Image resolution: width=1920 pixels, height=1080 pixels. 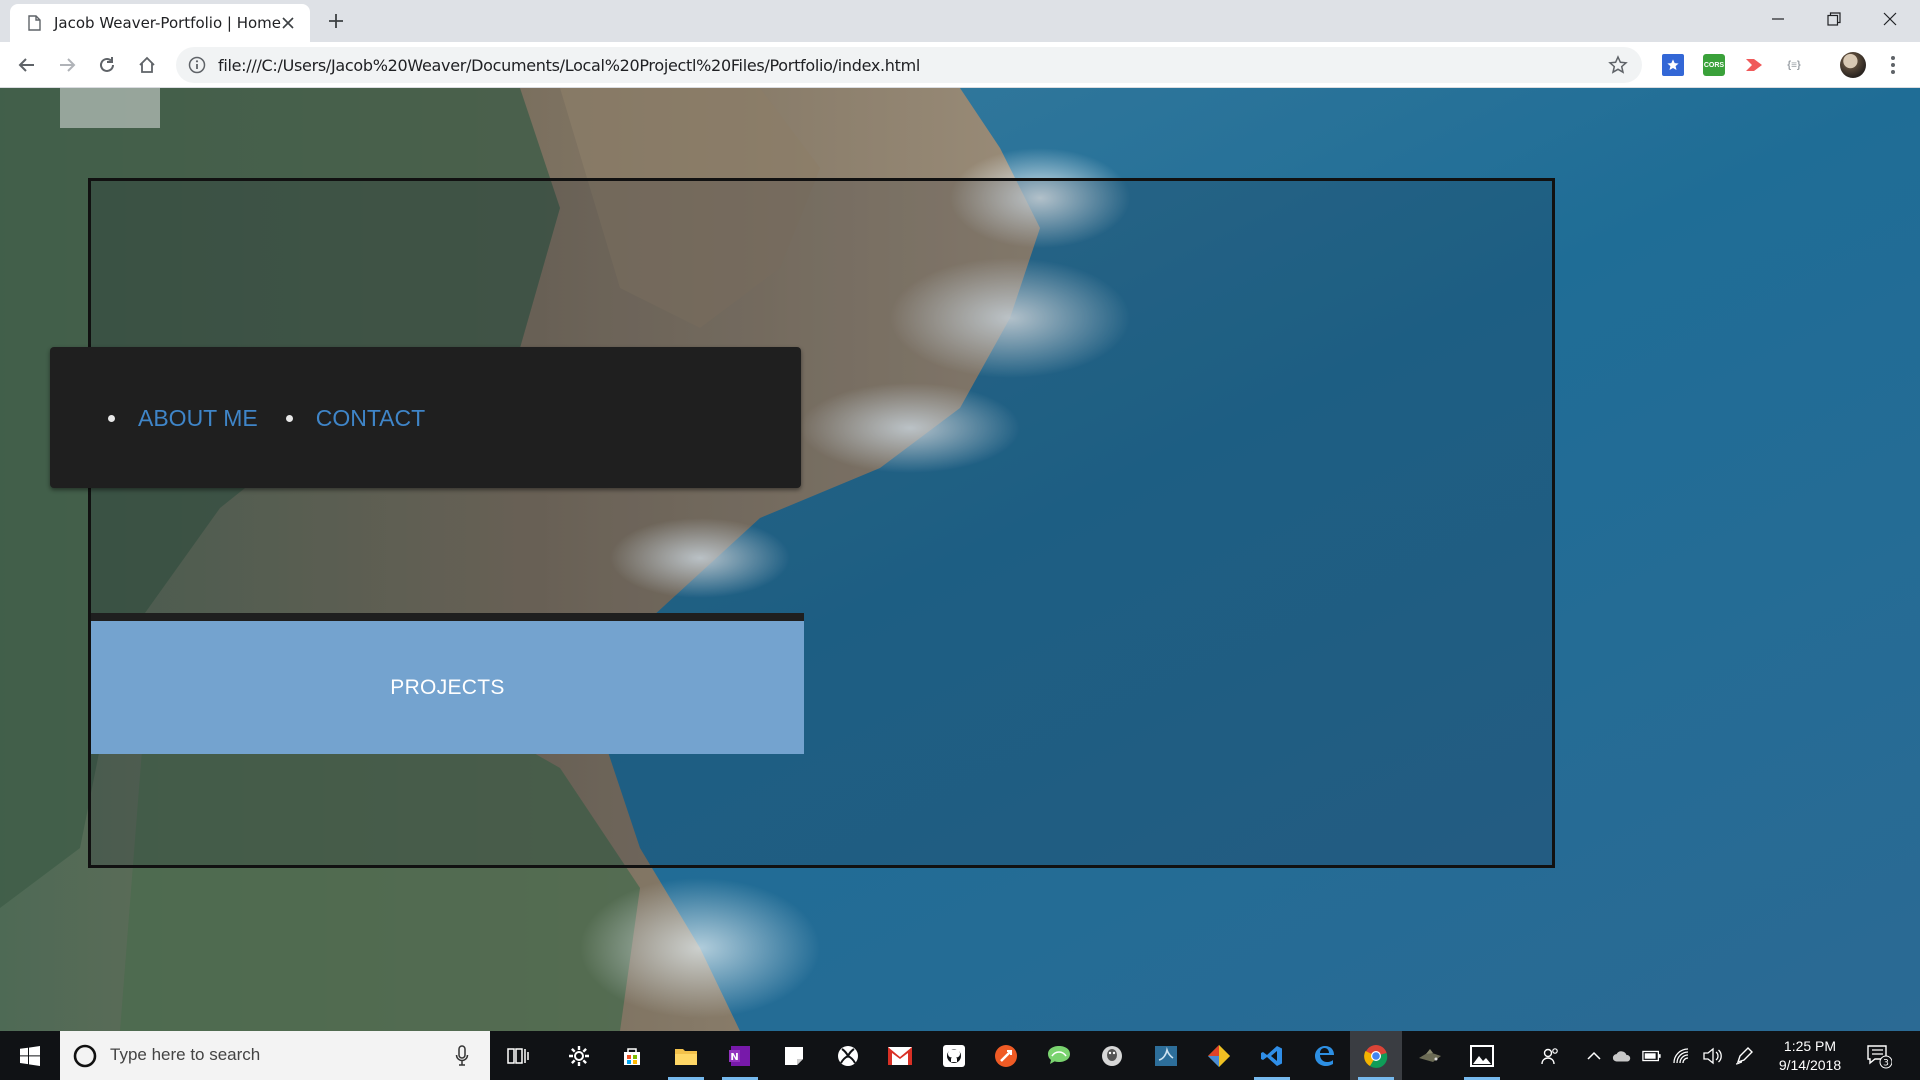 I want to click on game-icon, so click(x=1430, y=1055).